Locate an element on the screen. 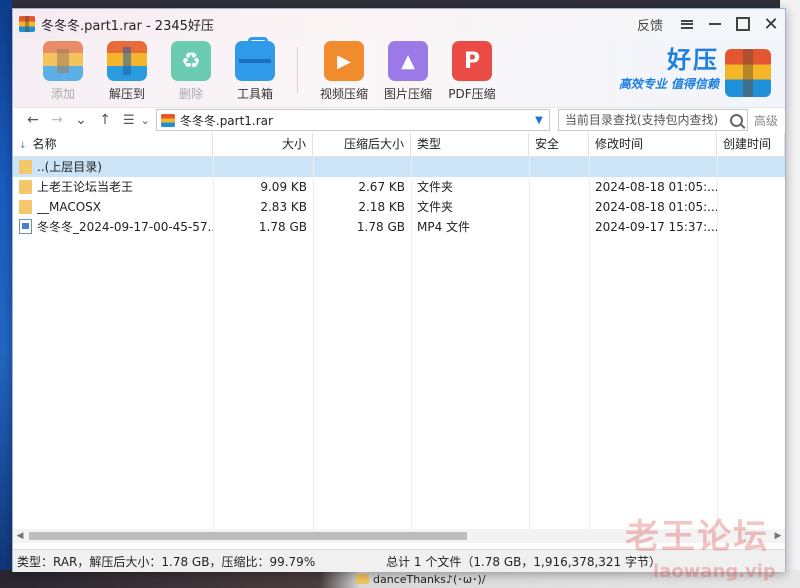 This screenshot has width=800, height=588. table-row: ..(上层目录) is located at coordinates (399, 167).